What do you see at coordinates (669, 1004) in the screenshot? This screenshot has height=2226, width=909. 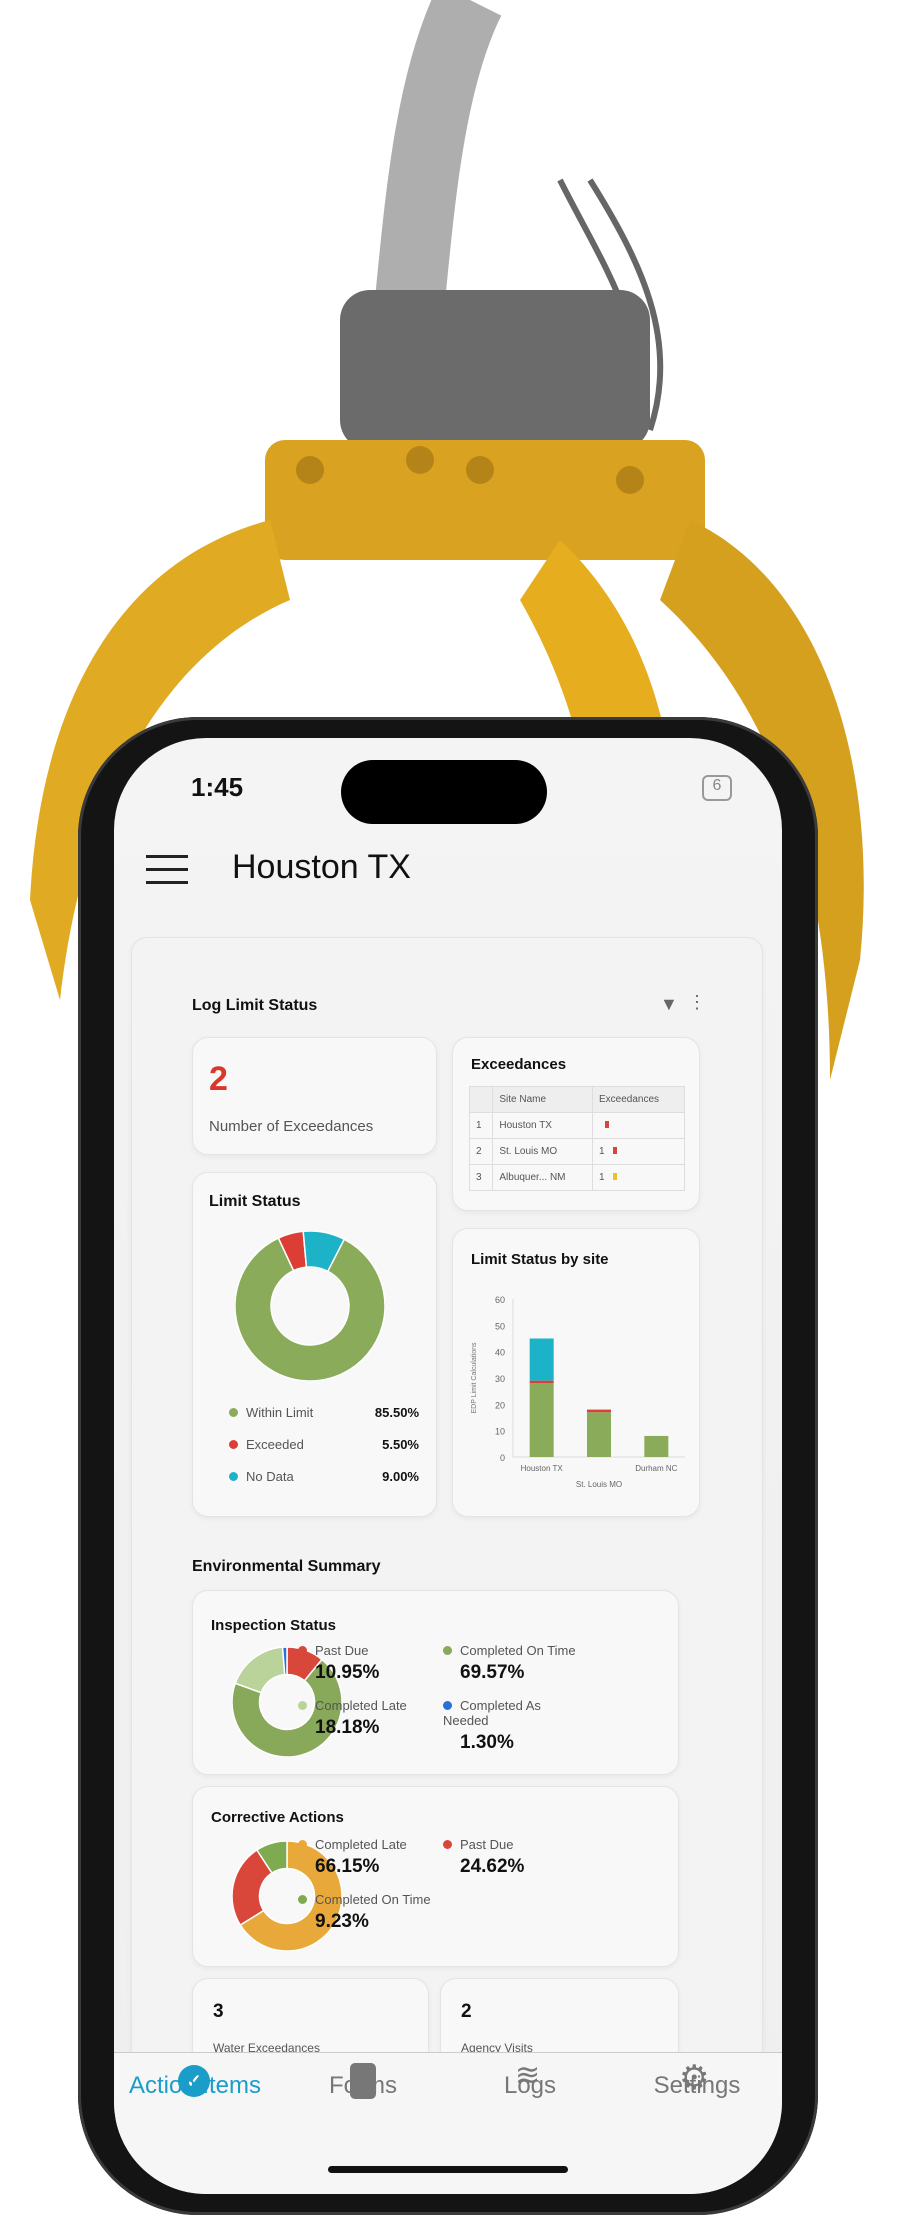 I see `filter-icon: ▼` at bounding box center [669, 1004].